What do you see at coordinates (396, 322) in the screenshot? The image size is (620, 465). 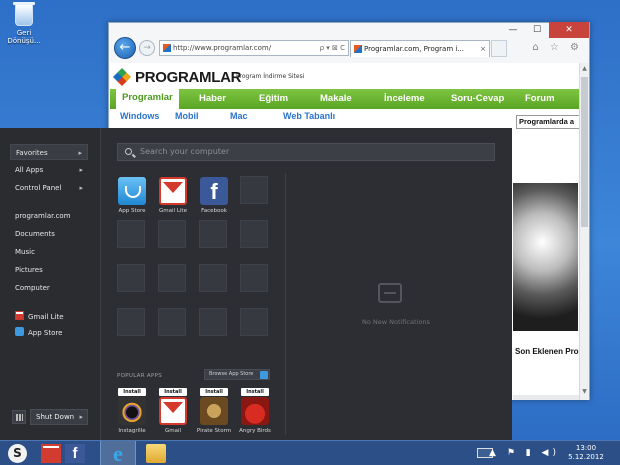 I see `notifications-empty-text: No New Notifications` at bounding box center [396, 322].